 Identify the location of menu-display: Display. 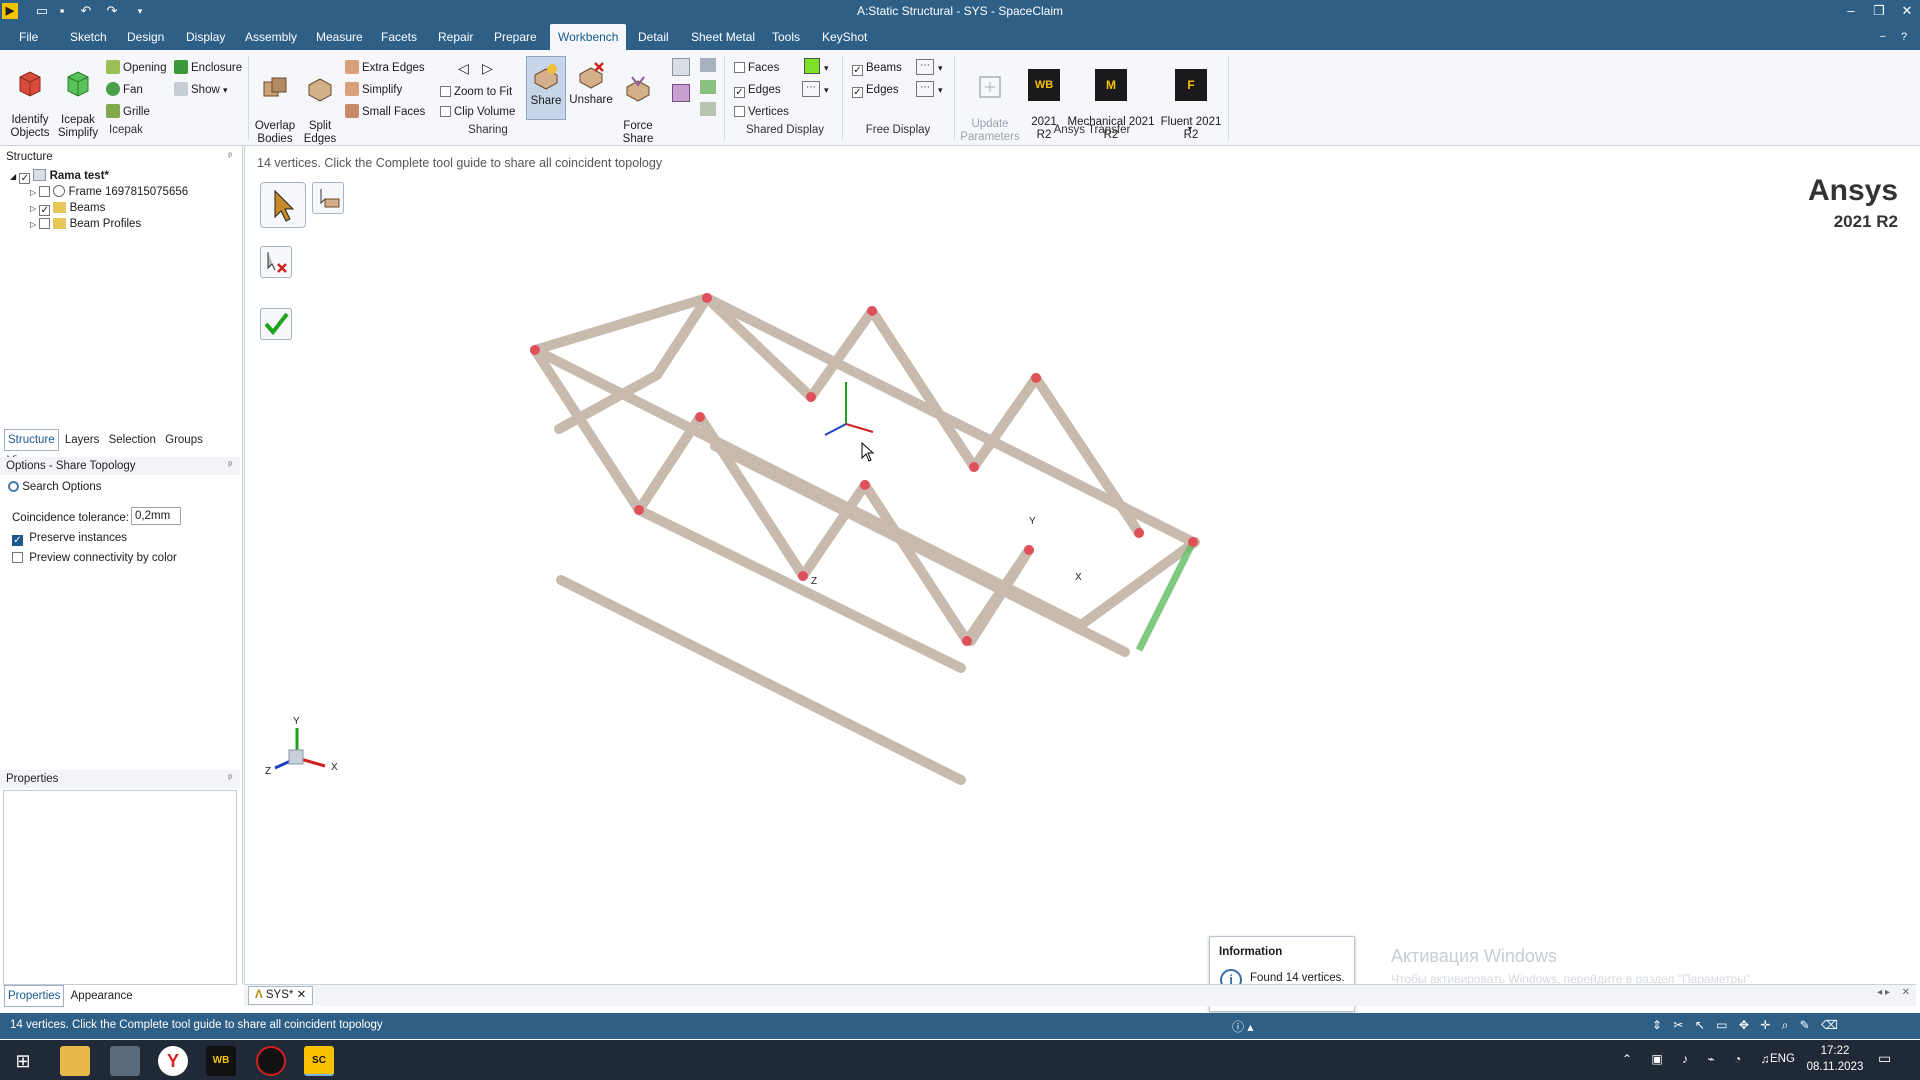
(205, 37).